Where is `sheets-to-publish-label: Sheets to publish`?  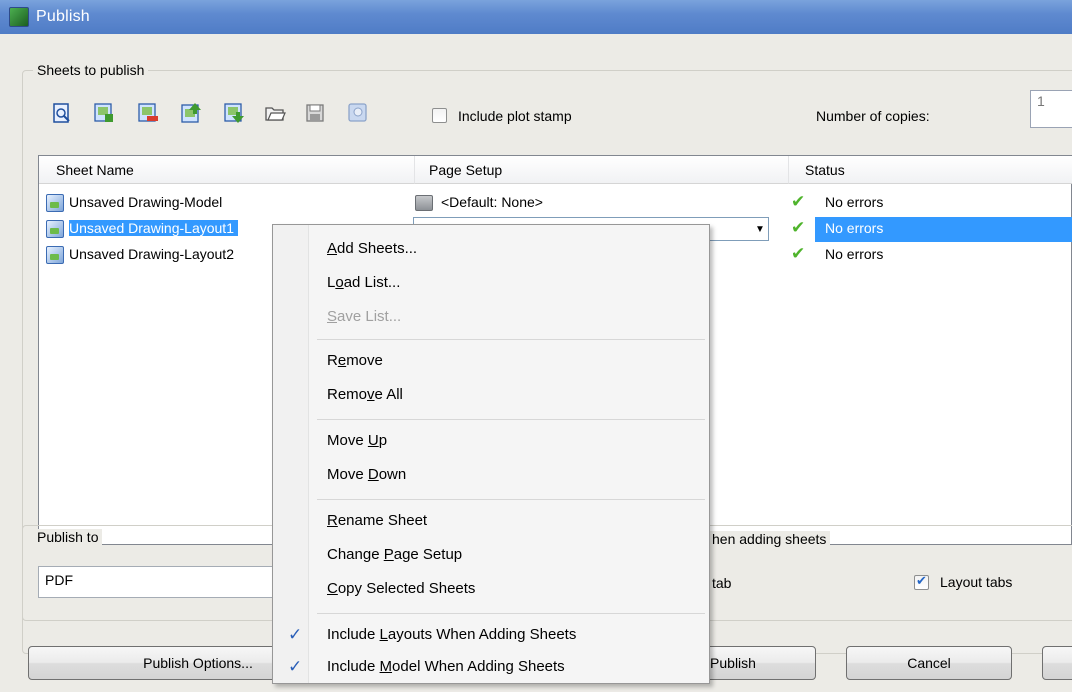
sheets-to-publish-label: Sheets to publish is located at coordinates (91, 70).